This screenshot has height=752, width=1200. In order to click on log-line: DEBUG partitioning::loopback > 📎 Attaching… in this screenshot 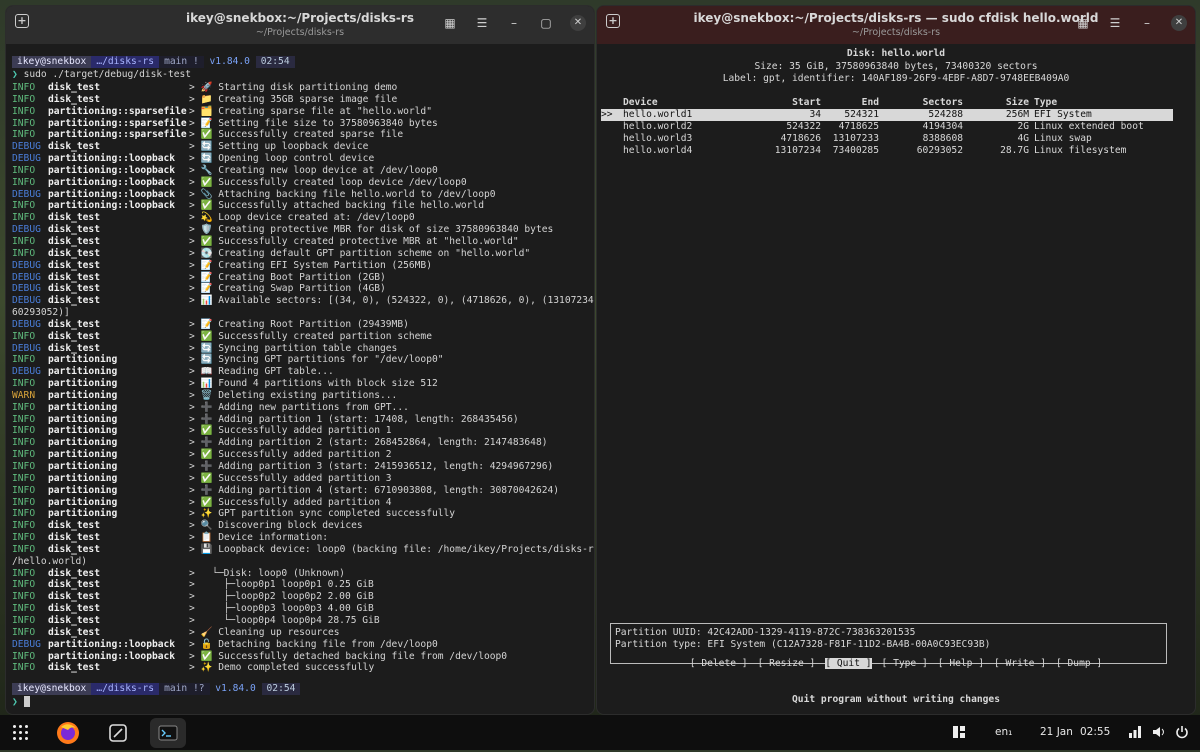, I will do `click(300, 195)`.